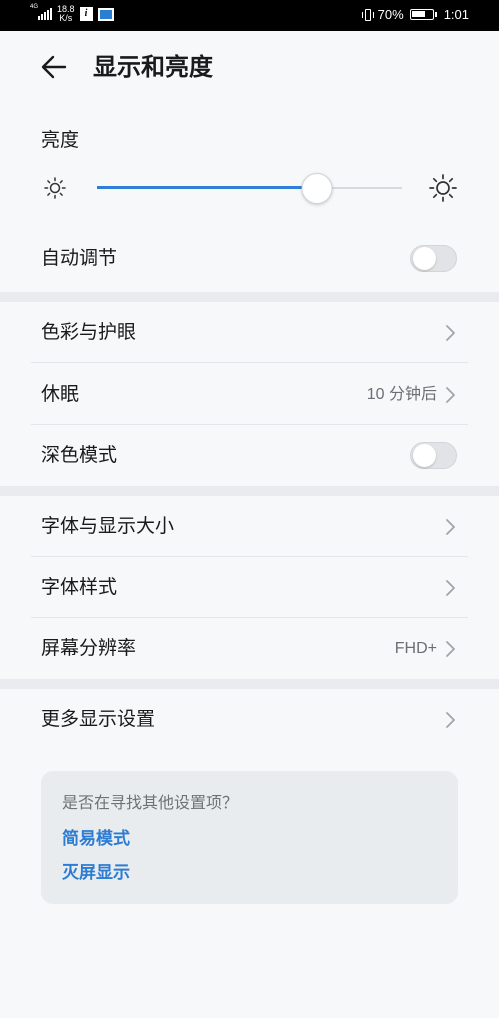  I want to click on vibrate-icon, so click(367, 15).